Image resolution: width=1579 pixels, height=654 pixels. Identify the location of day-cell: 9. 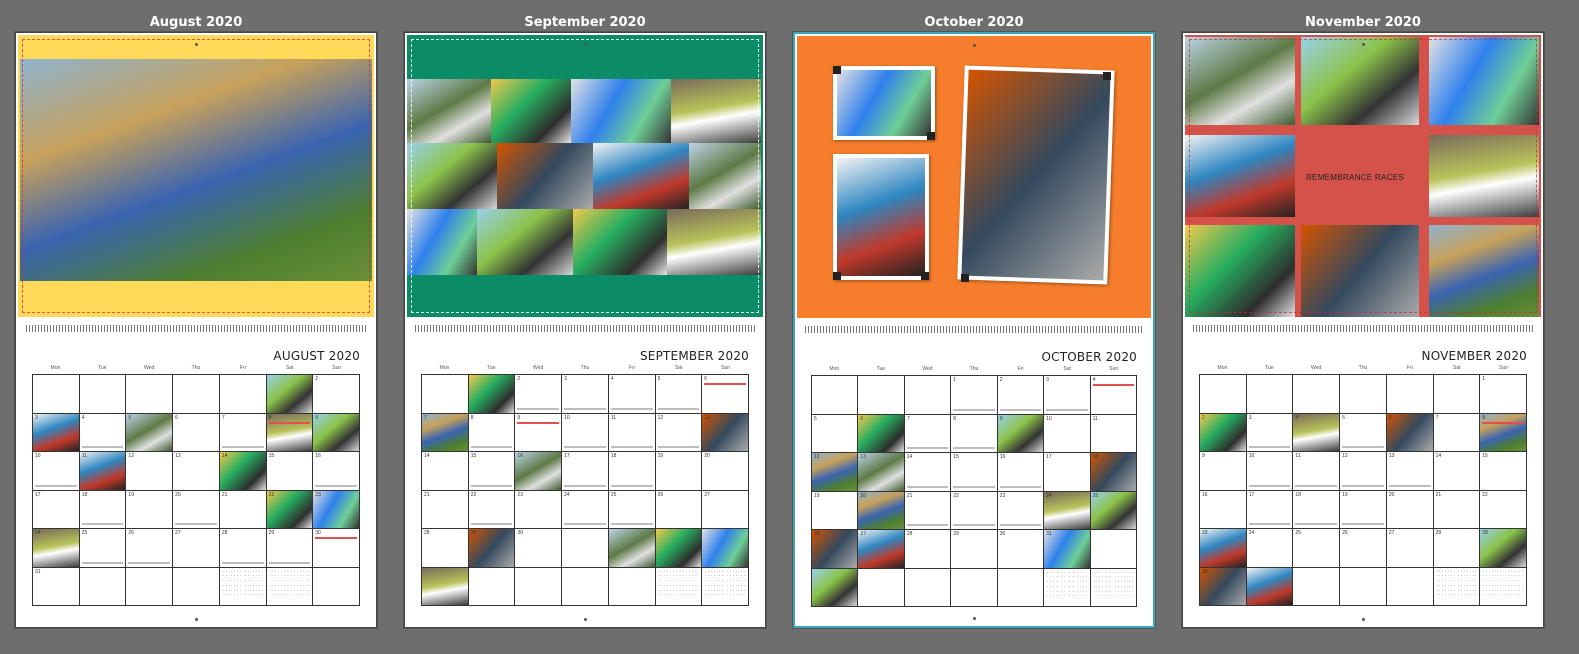
(336, 432).